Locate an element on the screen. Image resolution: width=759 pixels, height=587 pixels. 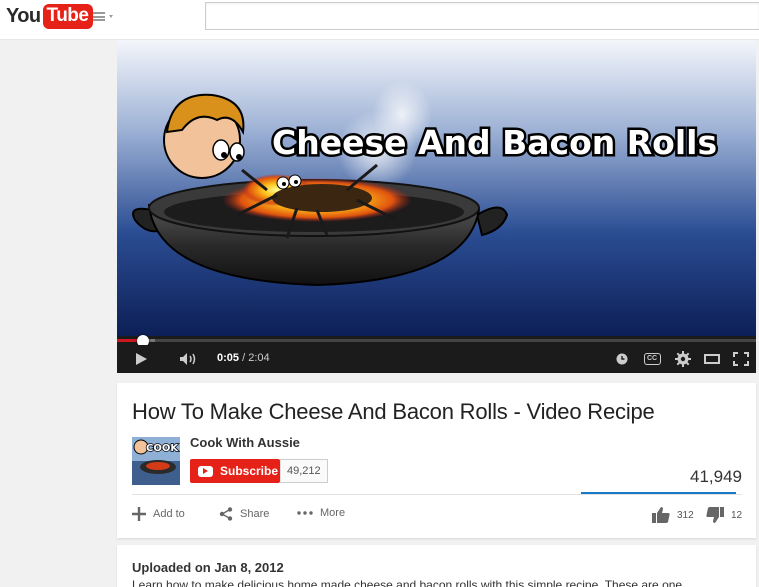
fullscreen-icon is located at coordinates (741, 359).